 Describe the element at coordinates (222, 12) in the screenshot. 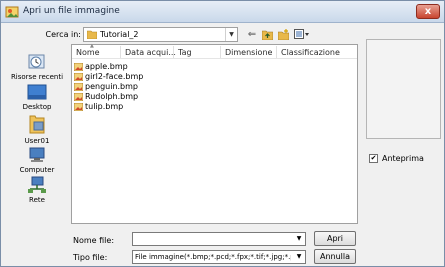

I see `title-bar: Apri un file immagine x` at that location.